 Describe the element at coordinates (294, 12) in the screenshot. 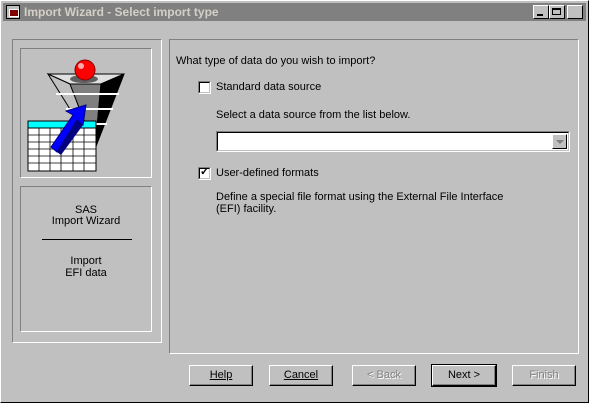

I see `title-bar: Import Wizard - Select import type ✕` at that location.